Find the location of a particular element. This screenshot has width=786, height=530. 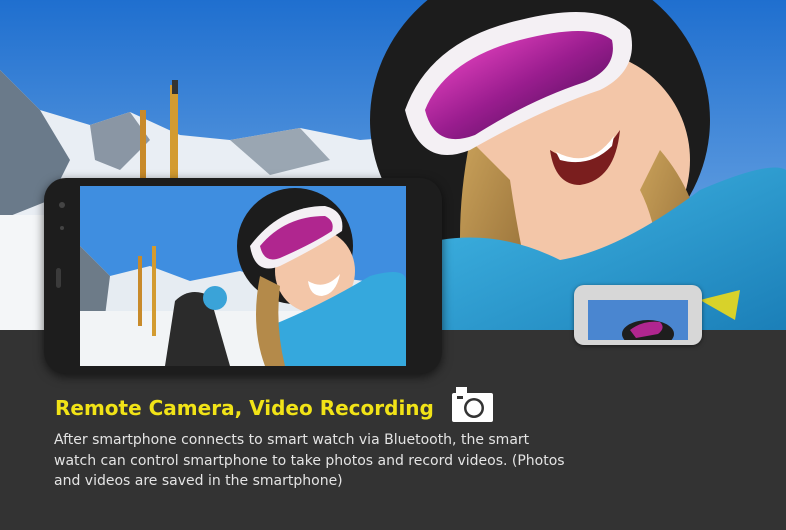

proximity-sensor is located at coordinates (62, 228).